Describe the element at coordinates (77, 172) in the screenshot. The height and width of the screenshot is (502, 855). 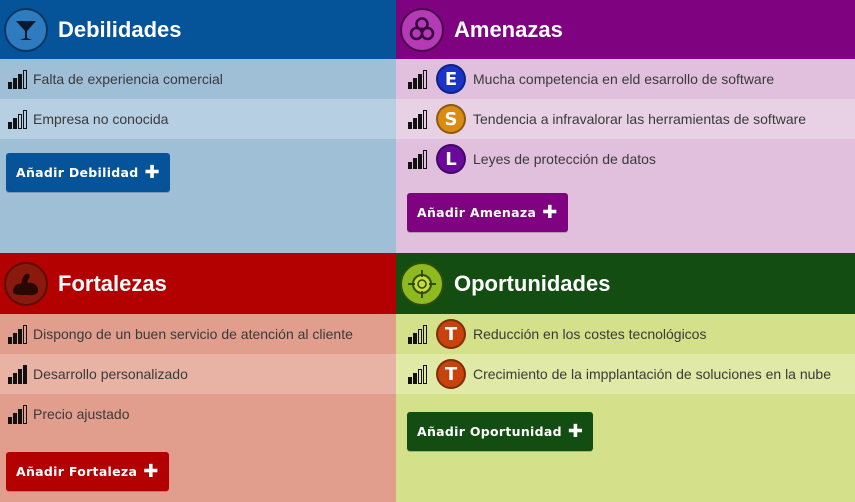
I see `button-label: Añadir Debilidad` at that location.